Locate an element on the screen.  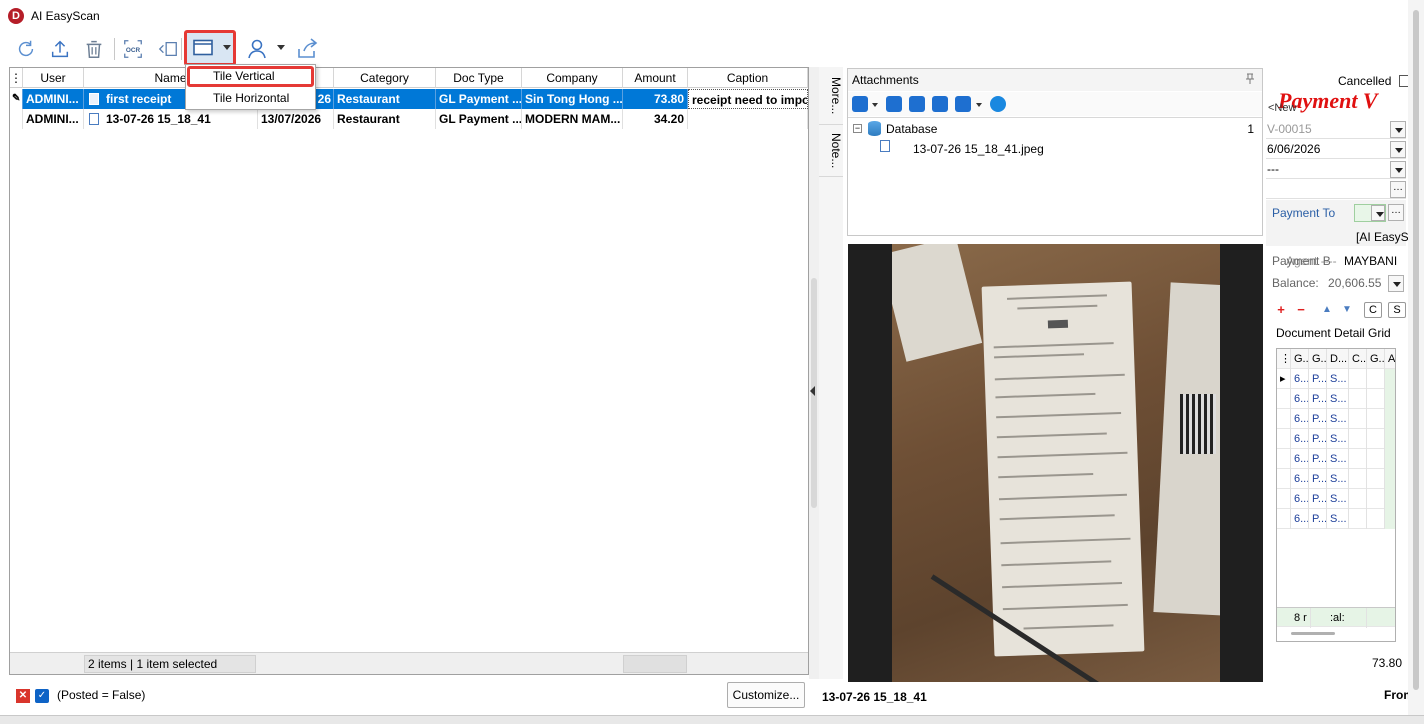
summary-total-label: :al: is located at coordinates (1347, 618).